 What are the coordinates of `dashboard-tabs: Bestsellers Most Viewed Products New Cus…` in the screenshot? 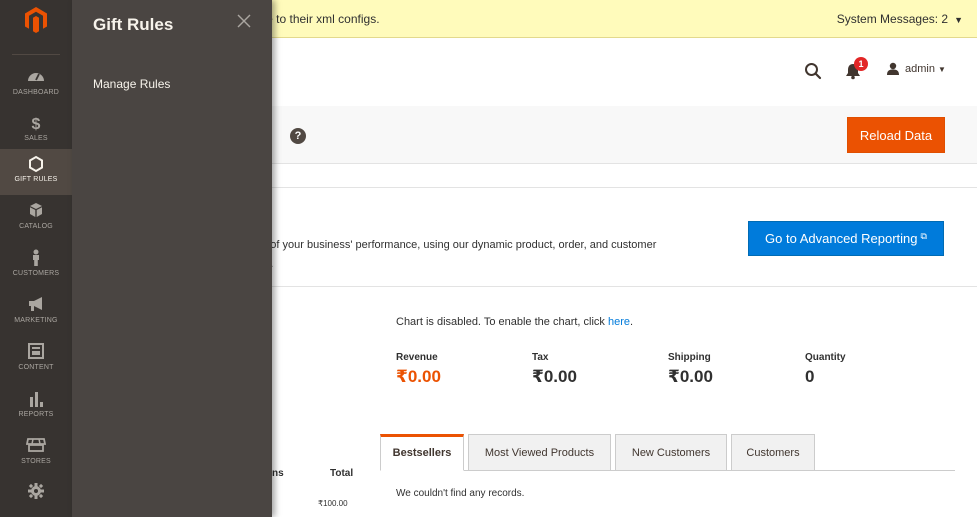 It's located at (667, 452).